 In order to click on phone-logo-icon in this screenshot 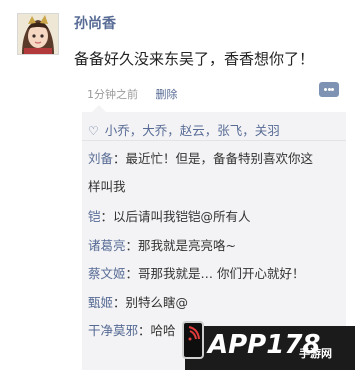, I will do `click(193, 340)`.